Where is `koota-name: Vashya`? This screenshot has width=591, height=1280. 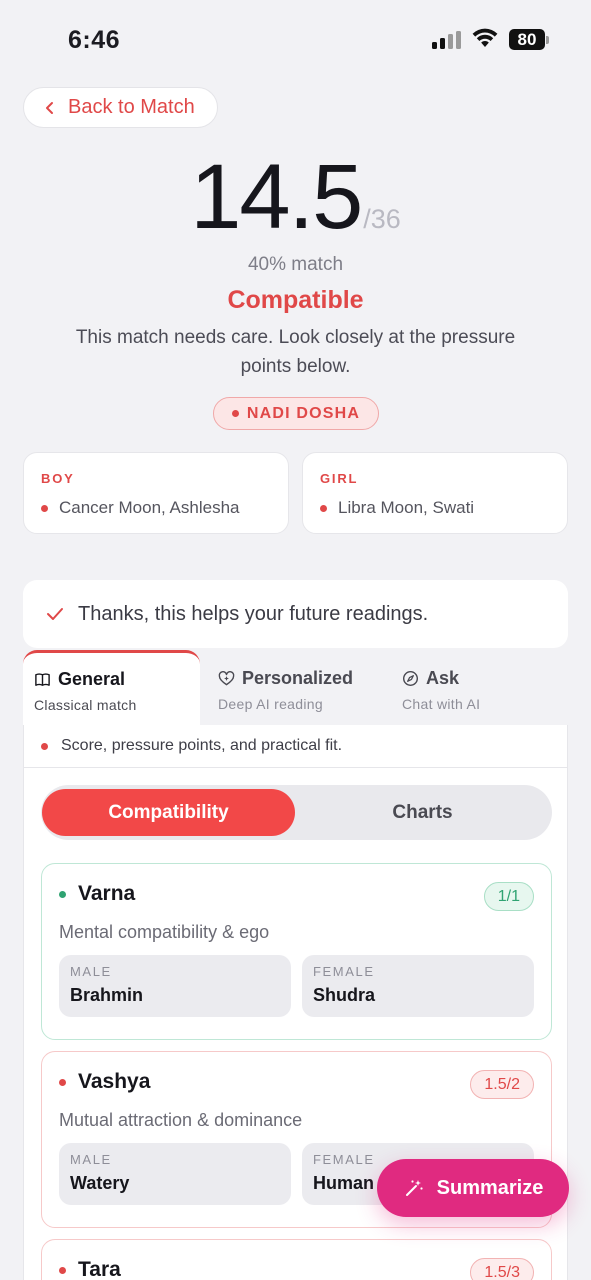
koota-name: Vashya is located at coordinates (114, 1081).